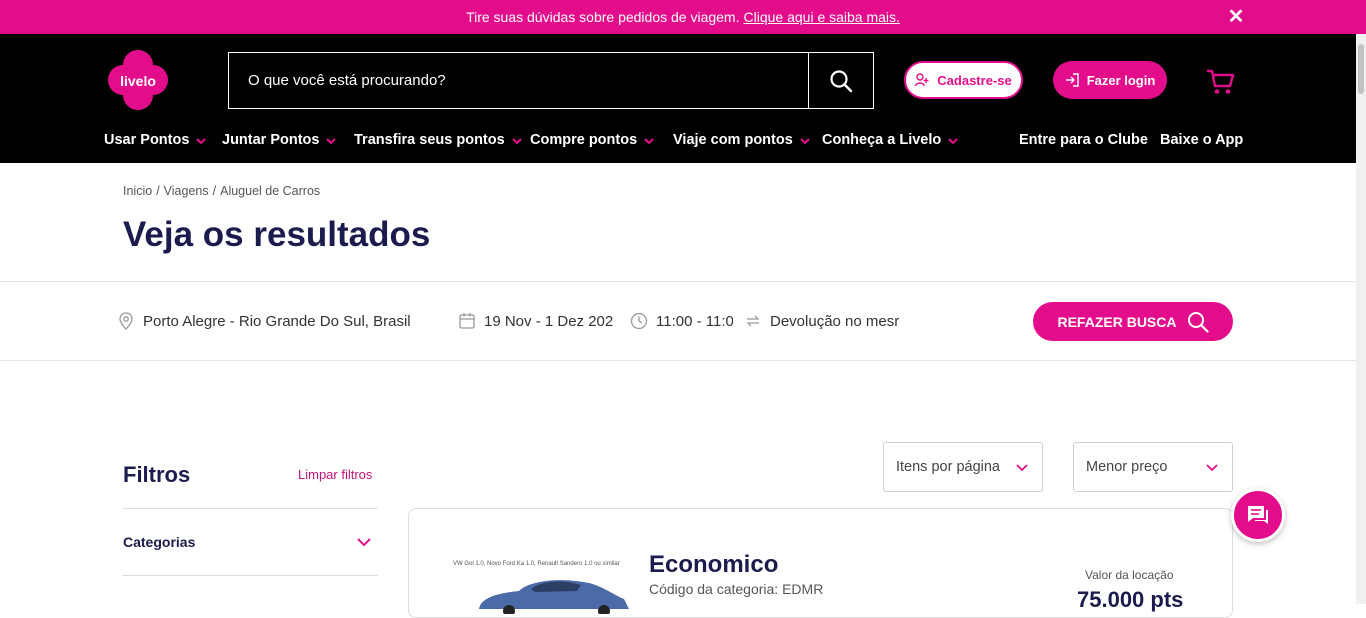  I want to click on login-icon, so click(1072, 80).